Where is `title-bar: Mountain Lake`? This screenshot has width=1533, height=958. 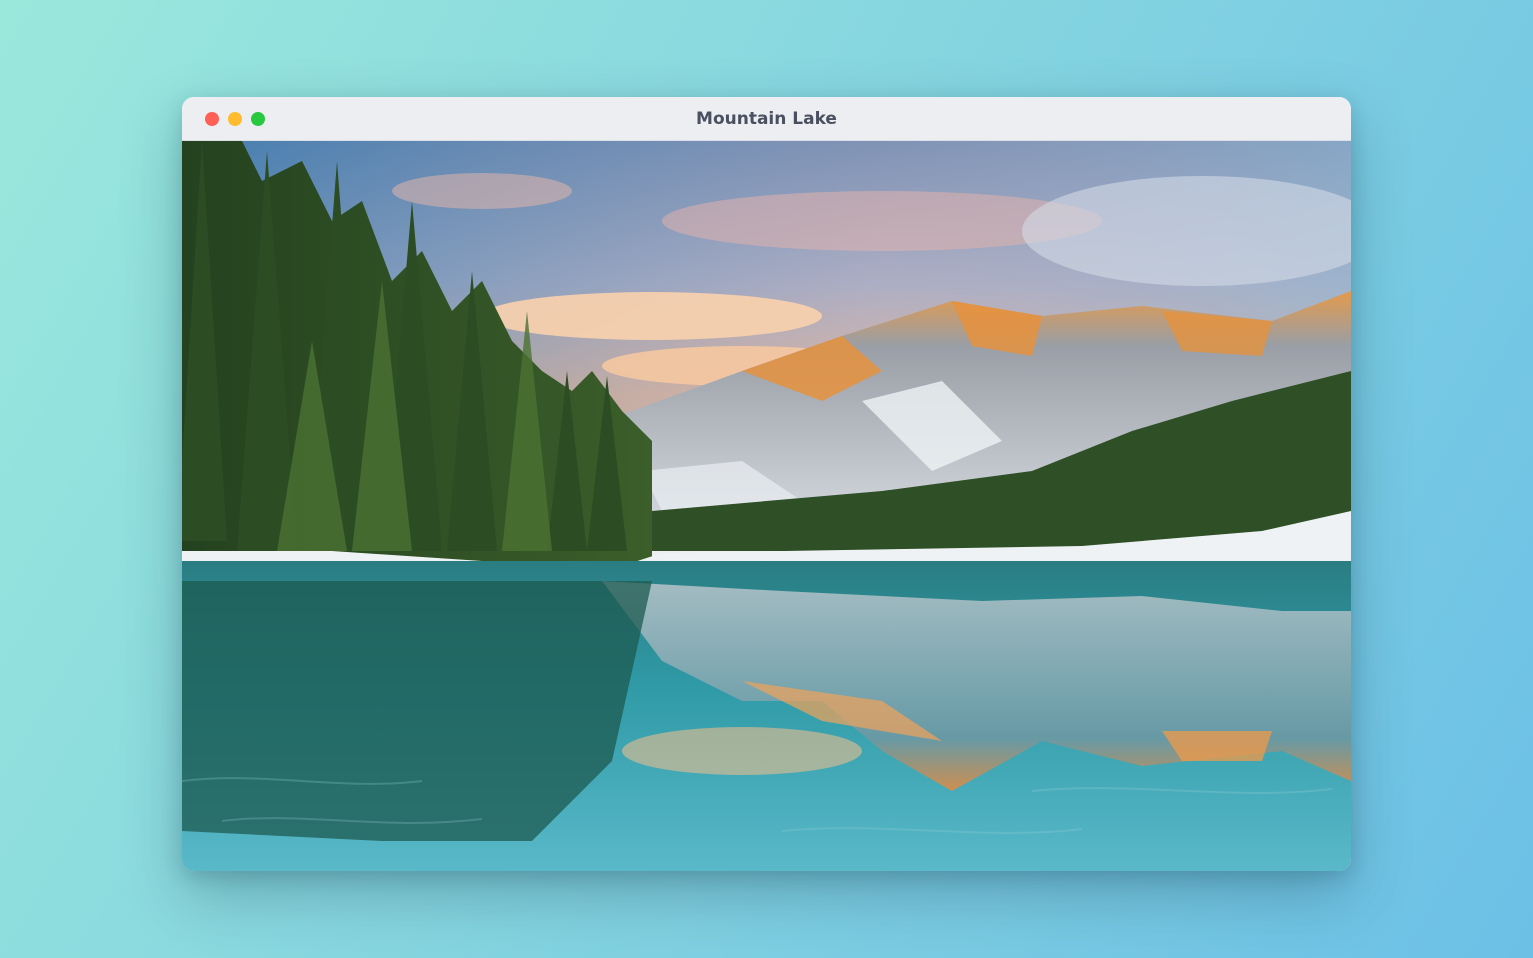
title-bar: Mountain Lake is located at coordinates (766, 119).